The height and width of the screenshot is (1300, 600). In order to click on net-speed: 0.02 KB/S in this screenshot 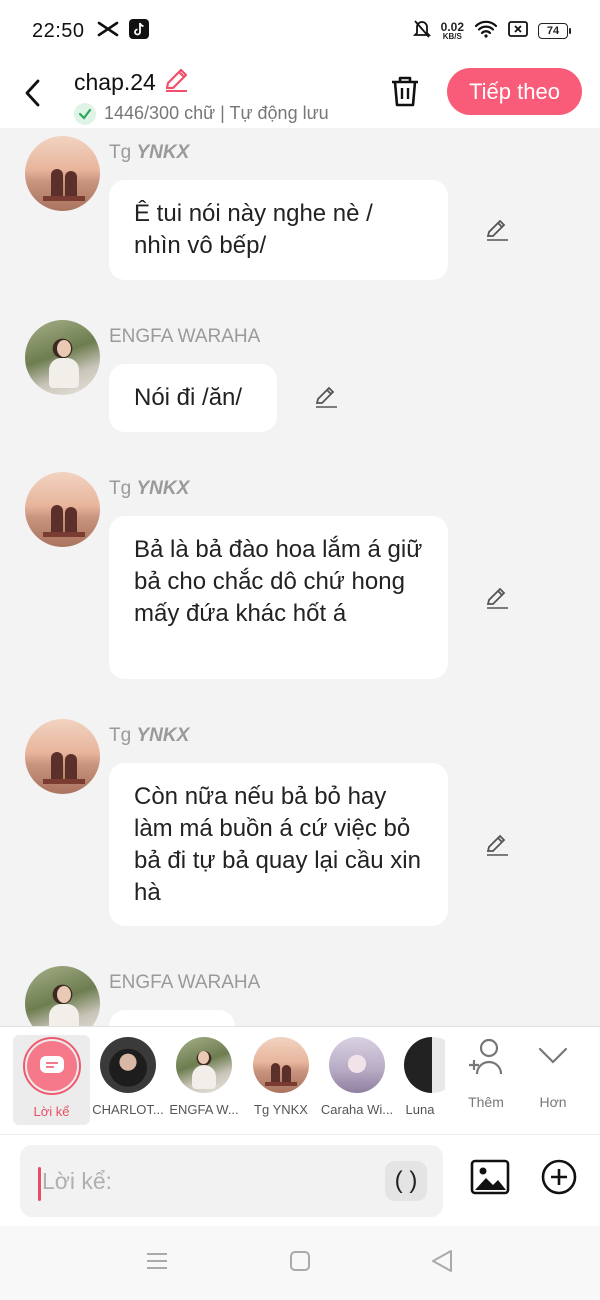, I will do `click(452, 31)`.